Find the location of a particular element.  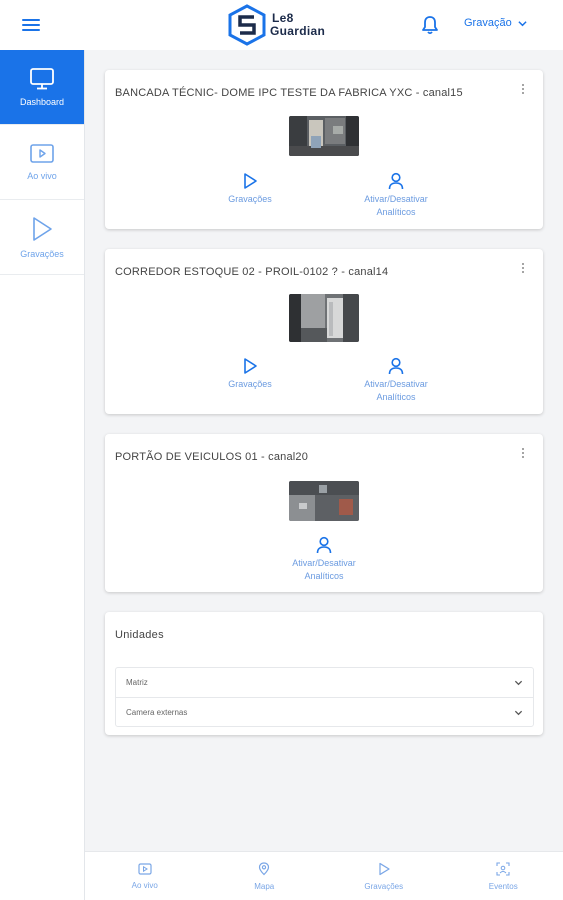

map-pin-icon is located at coordinates (264, 868).